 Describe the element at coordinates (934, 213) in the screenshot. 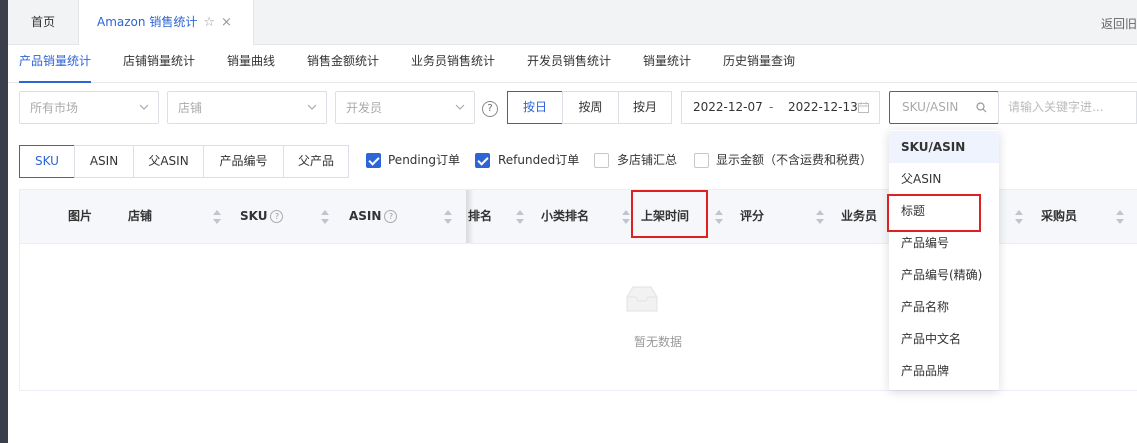

I see `title-option-highlight` at that location.